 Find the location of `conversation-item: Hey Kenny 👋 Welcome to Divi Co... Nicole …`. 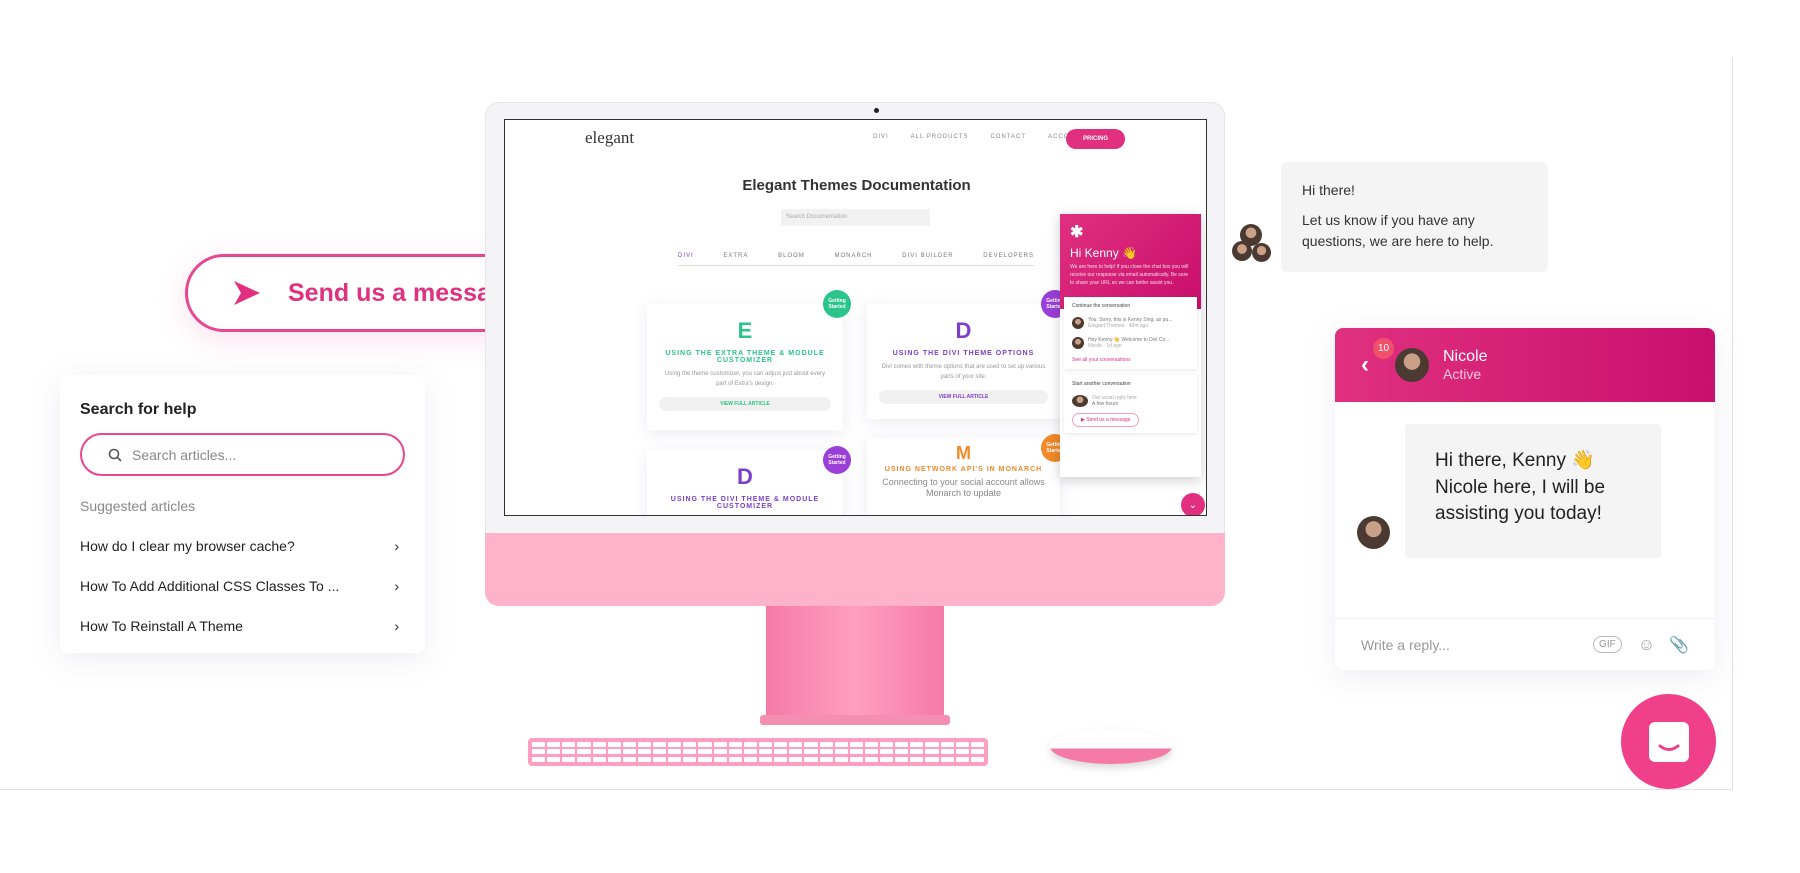

conversation-item: Hey Kenny 👋 Welcome to Divi Co... Nicole … is located at coordinates (1130, 343).